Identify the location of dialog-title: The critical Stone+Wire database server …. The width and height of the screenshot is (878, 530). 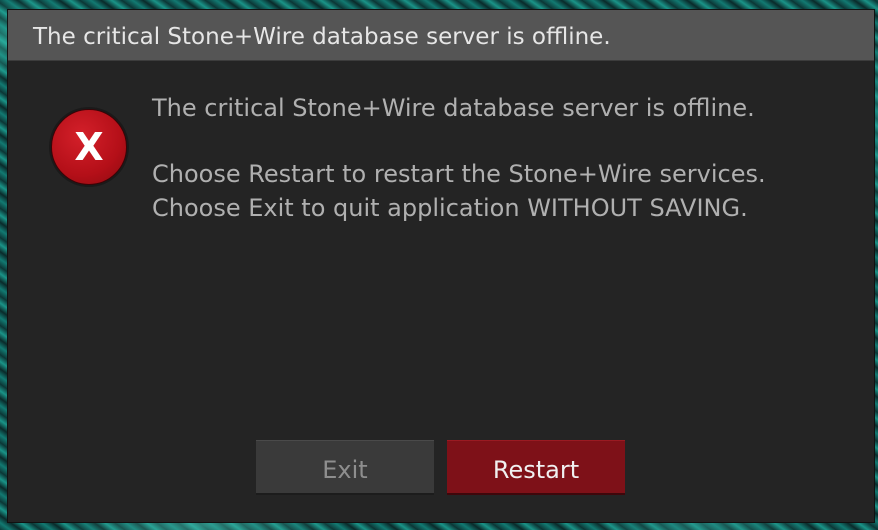
(322, 37).